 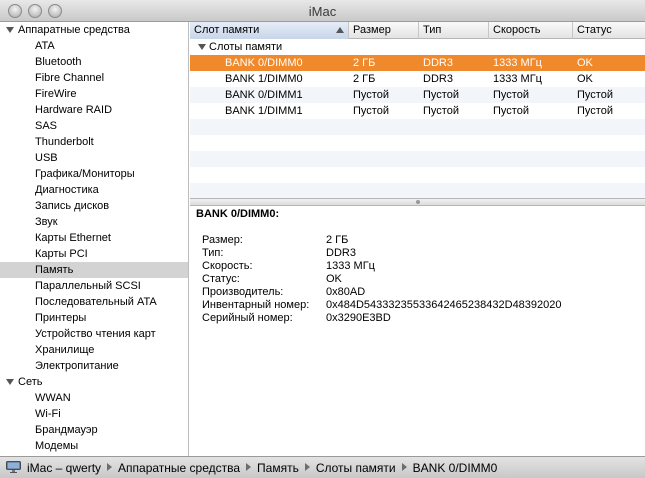 I want to click on sidebar-group-hardware: Аппаратные средства, so click(x=94, y=30).